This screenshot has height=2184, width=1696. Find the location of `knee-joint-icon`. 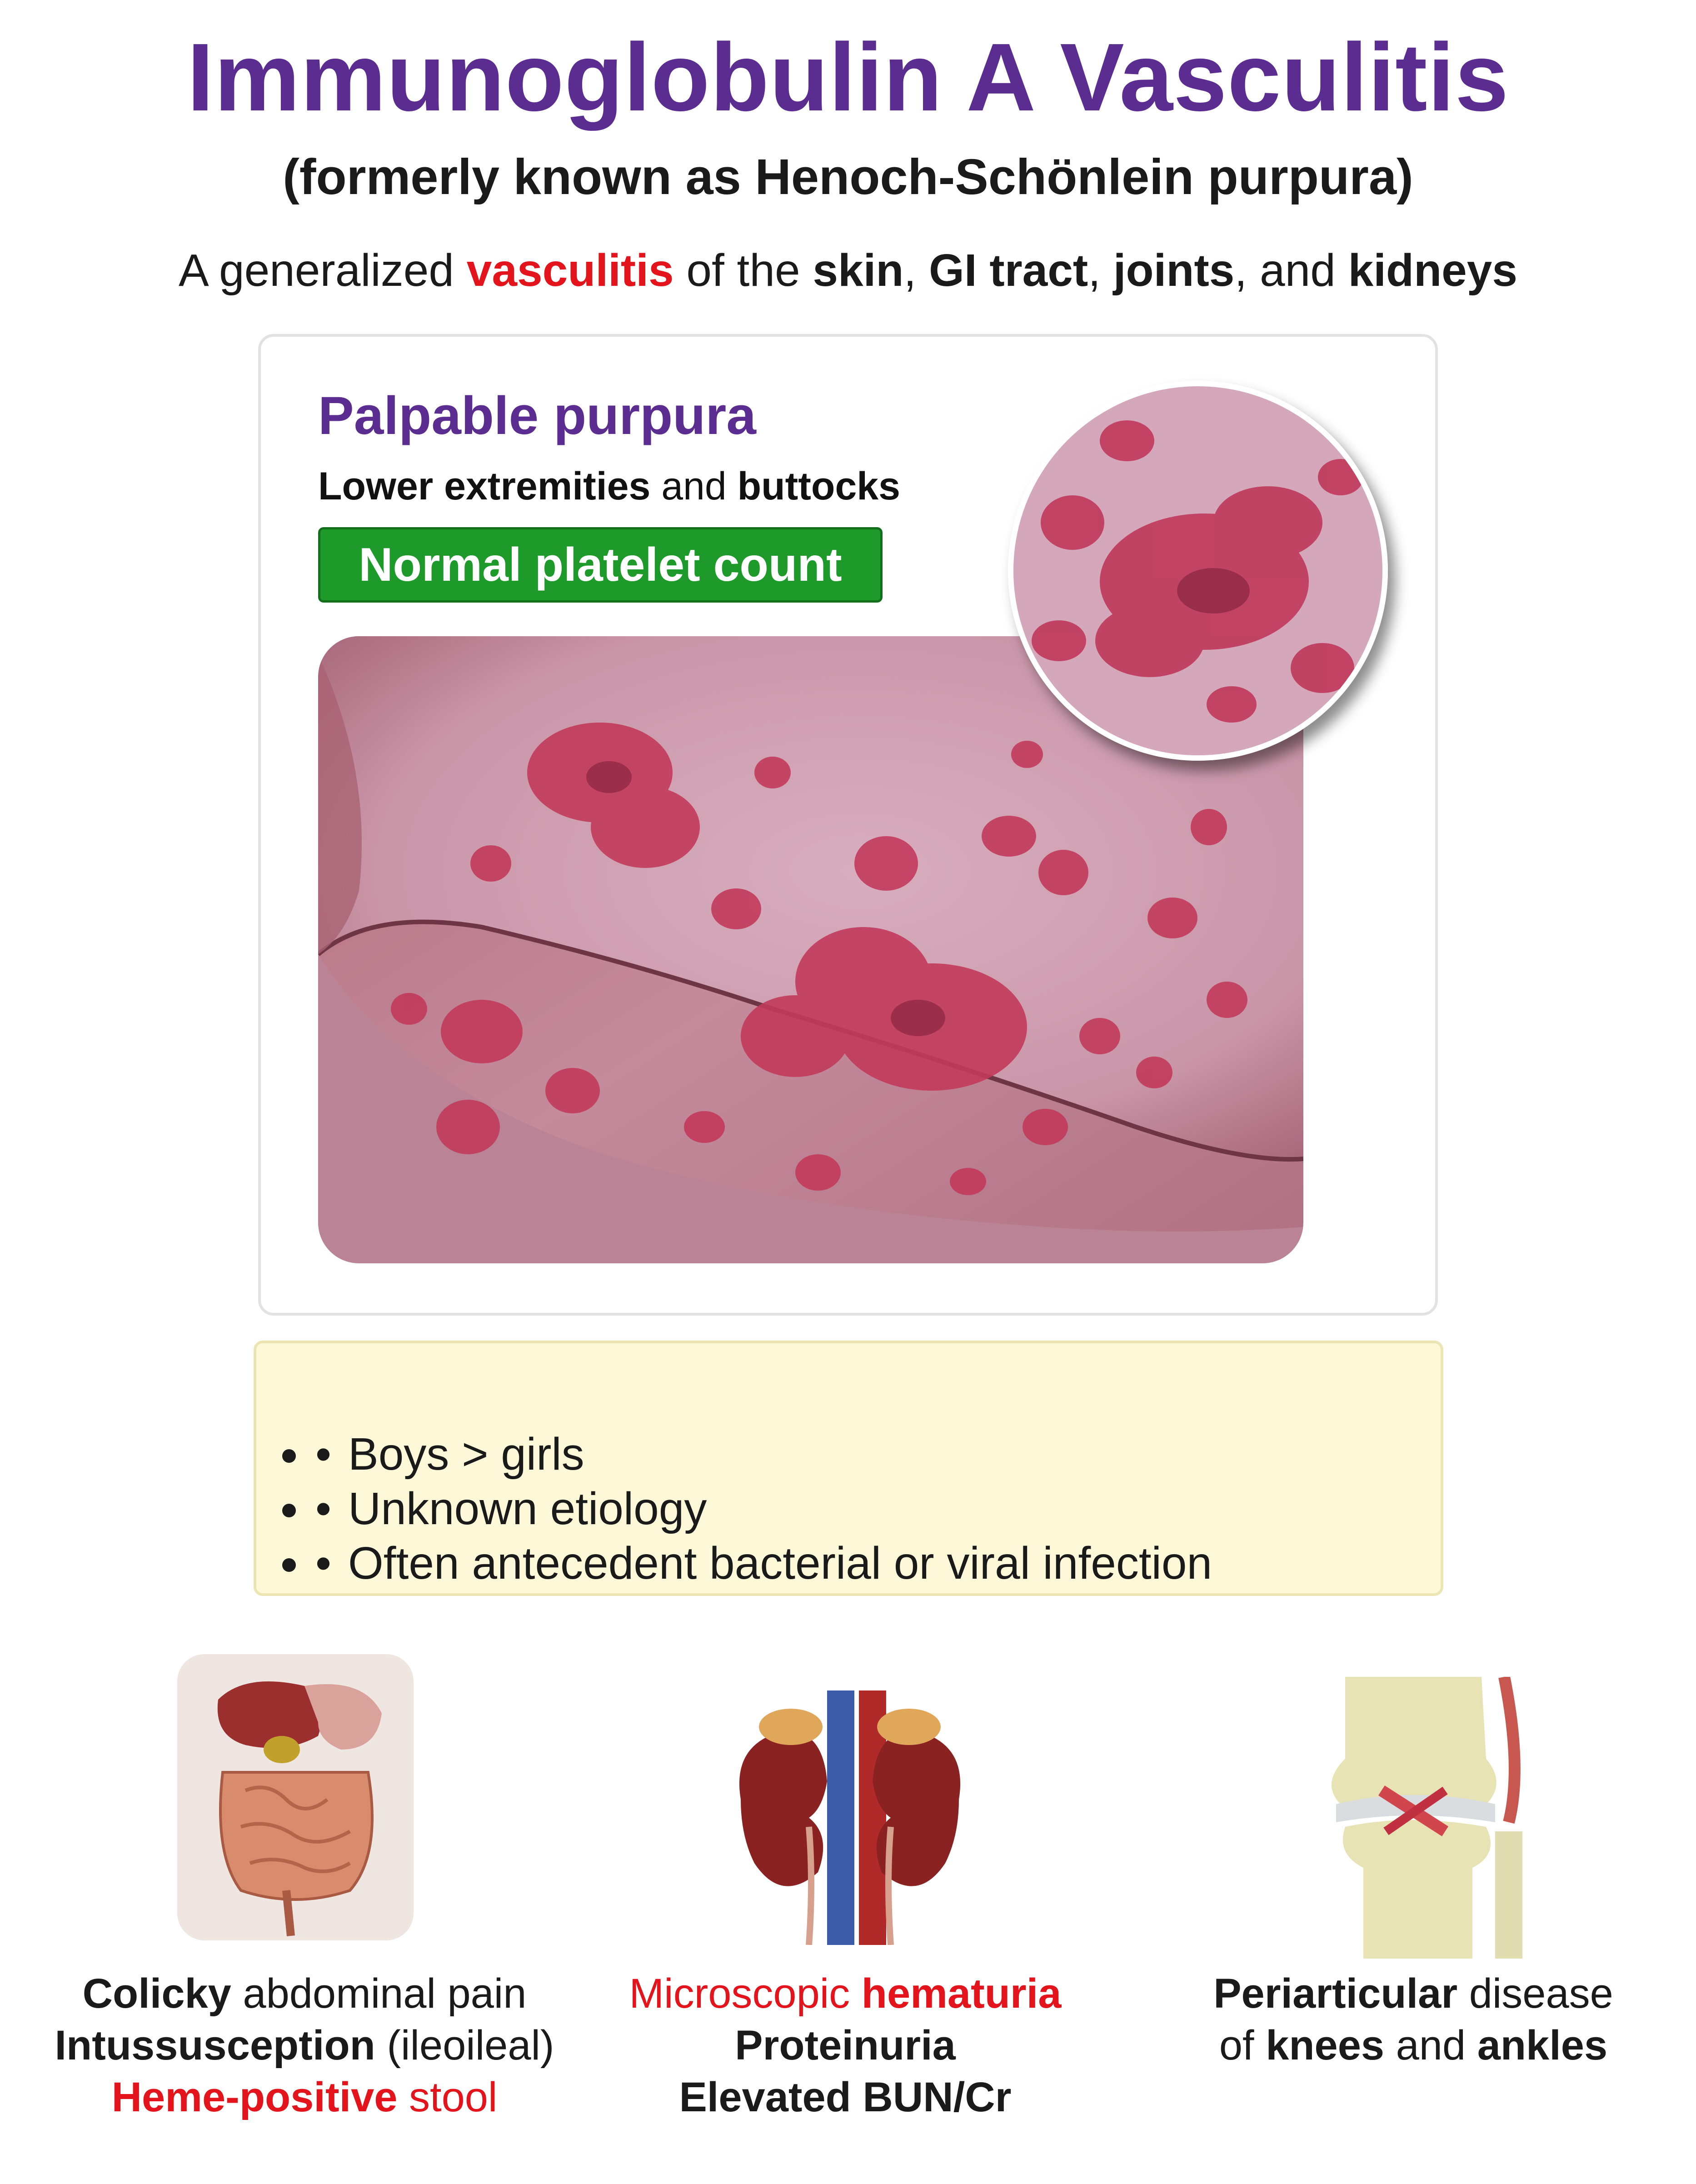

knee-joint-icon is located at coordinates (1427, 1817).